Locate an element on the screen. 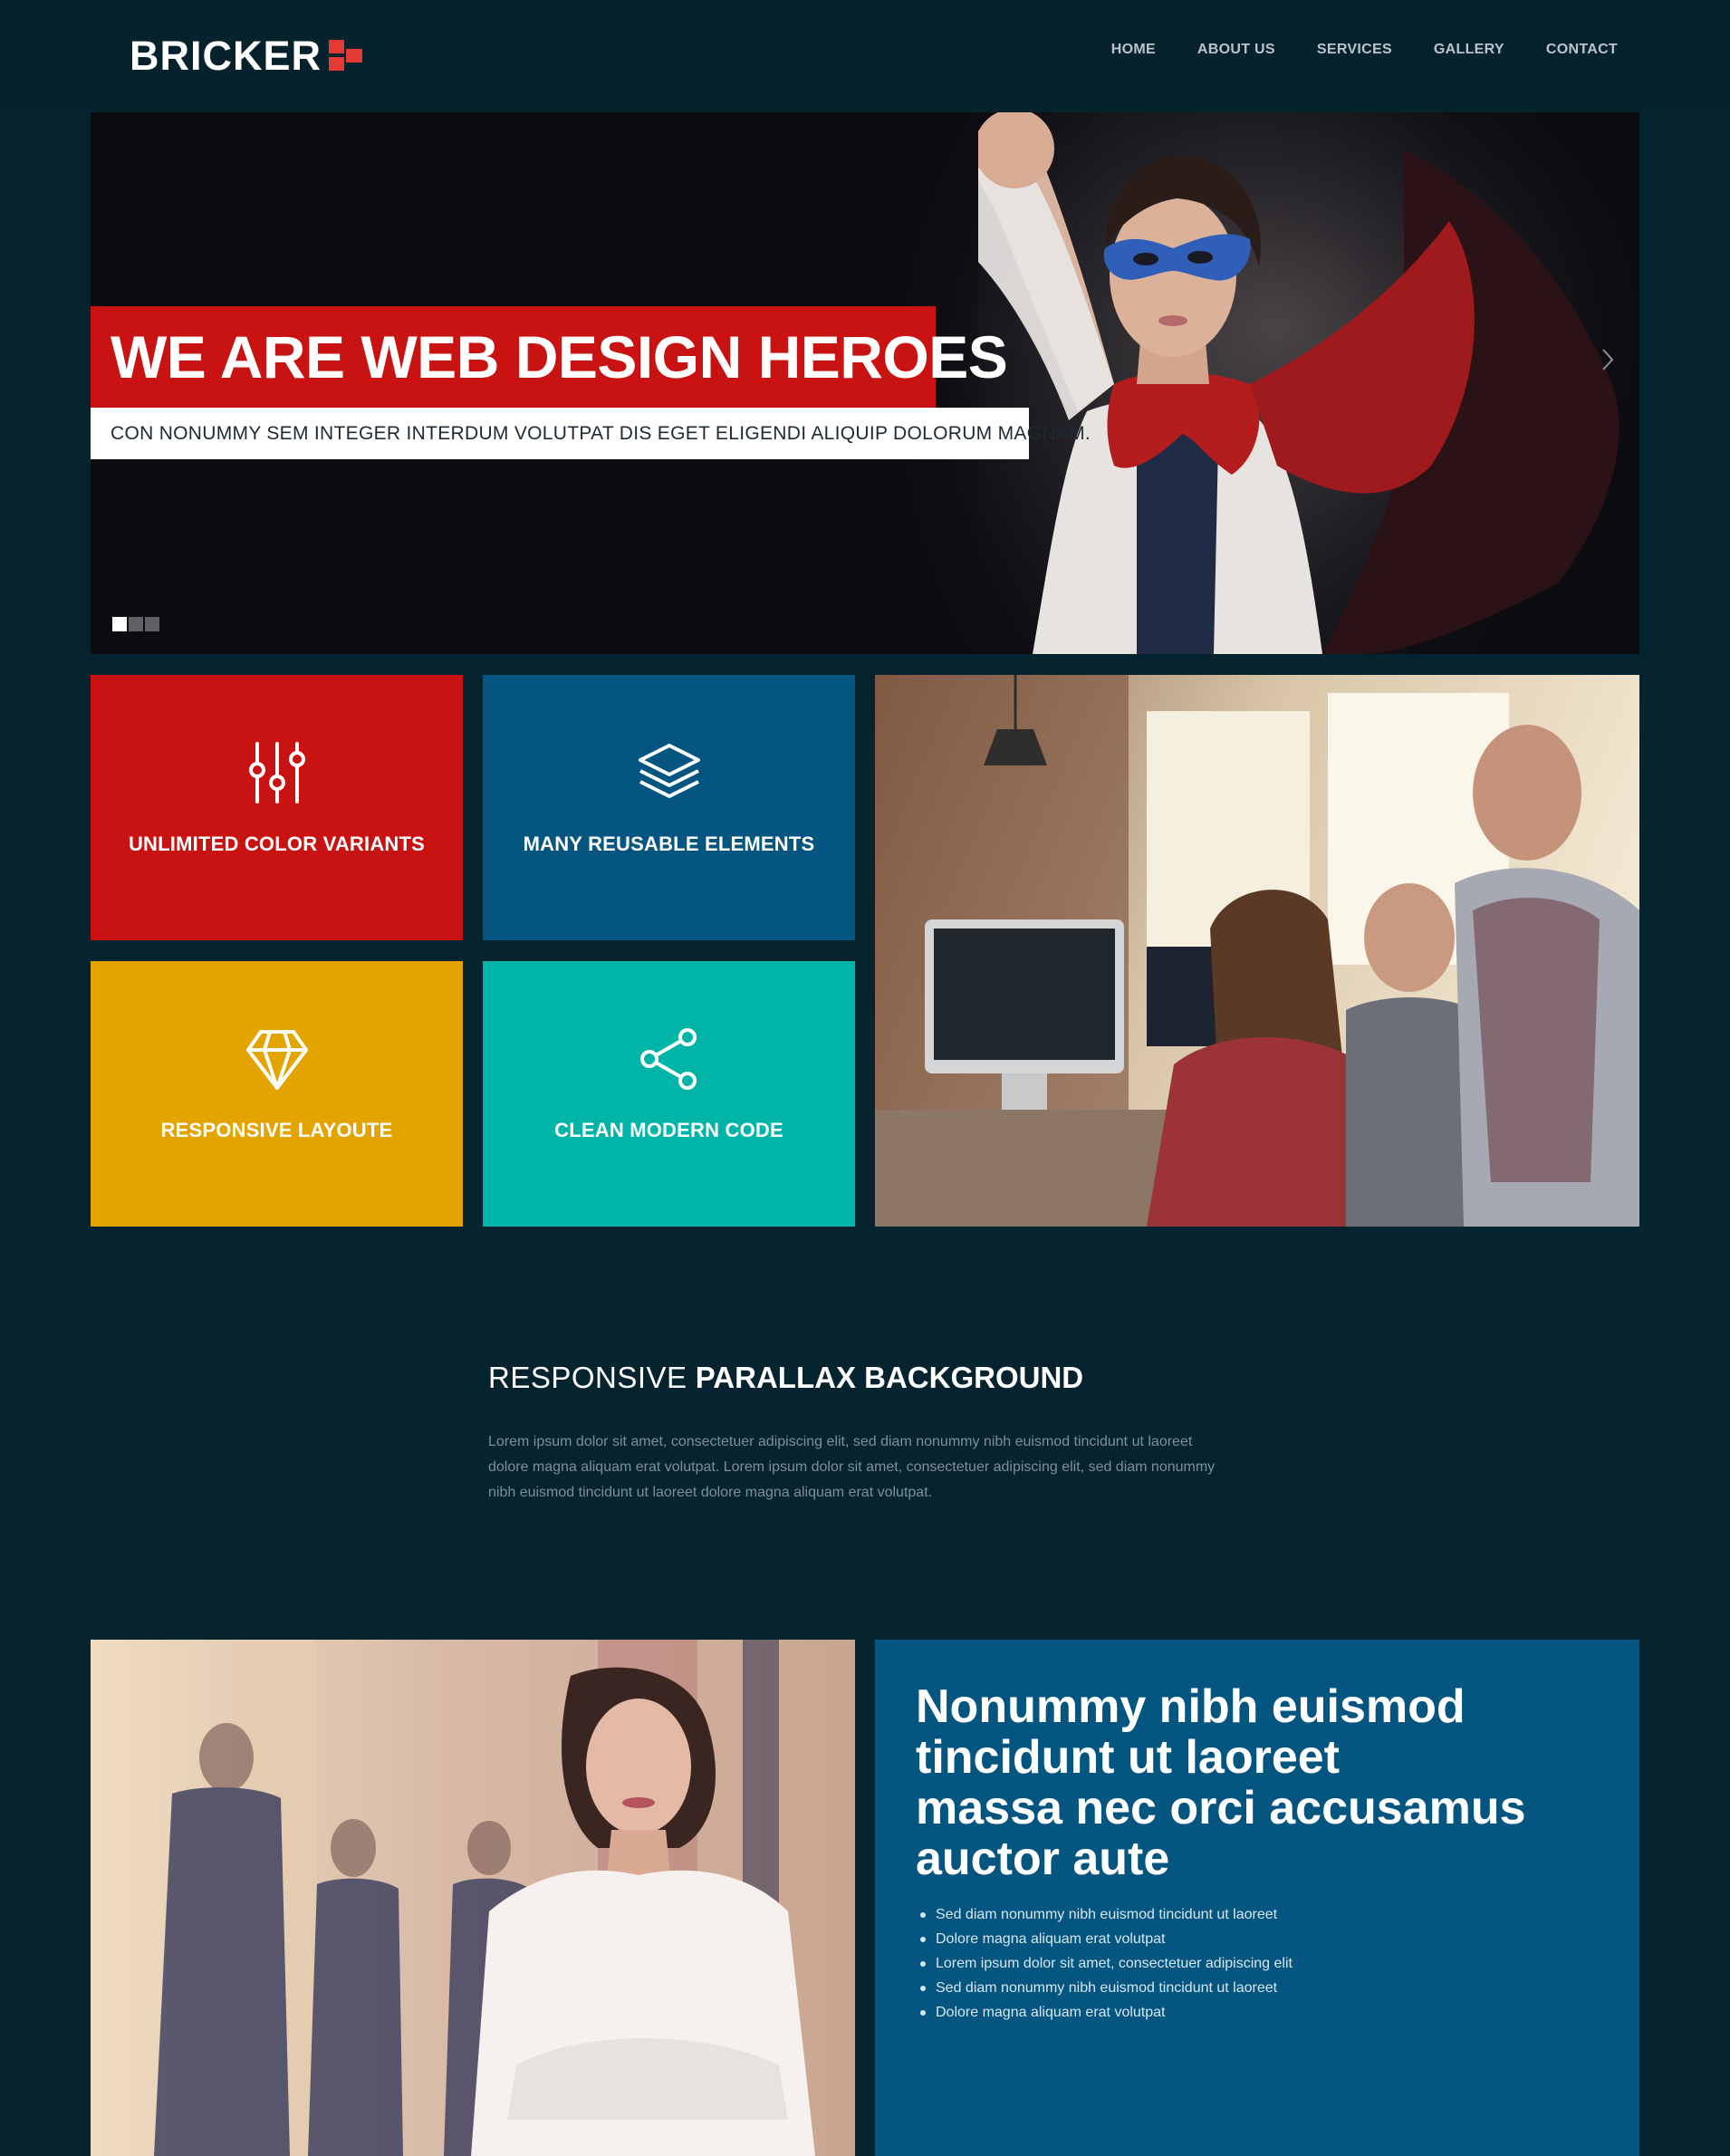 This screenshot has width=1730, height=2156. logo: BRICKER is located at coordinates (247, 56).